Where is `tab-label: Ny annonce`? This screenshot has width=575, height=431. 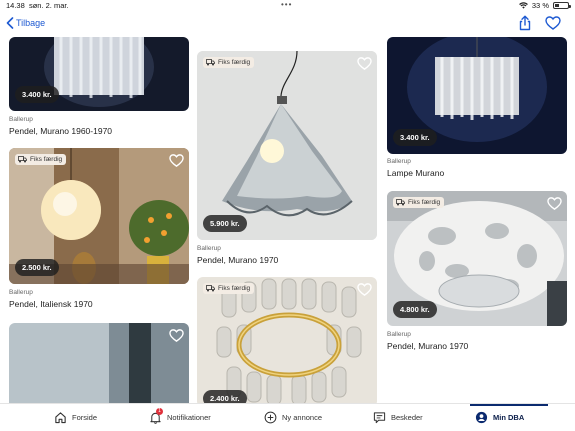
tab-label: Ny annonce is located at coordinates (302, 417).